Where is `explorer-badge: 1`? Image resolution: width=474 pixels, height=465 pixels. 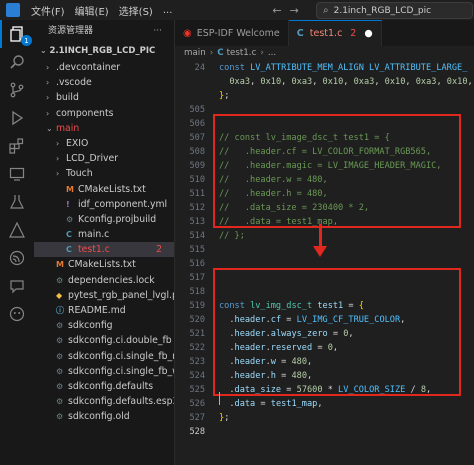 explorer-badge: 1 is located at coordinates (26, 40).